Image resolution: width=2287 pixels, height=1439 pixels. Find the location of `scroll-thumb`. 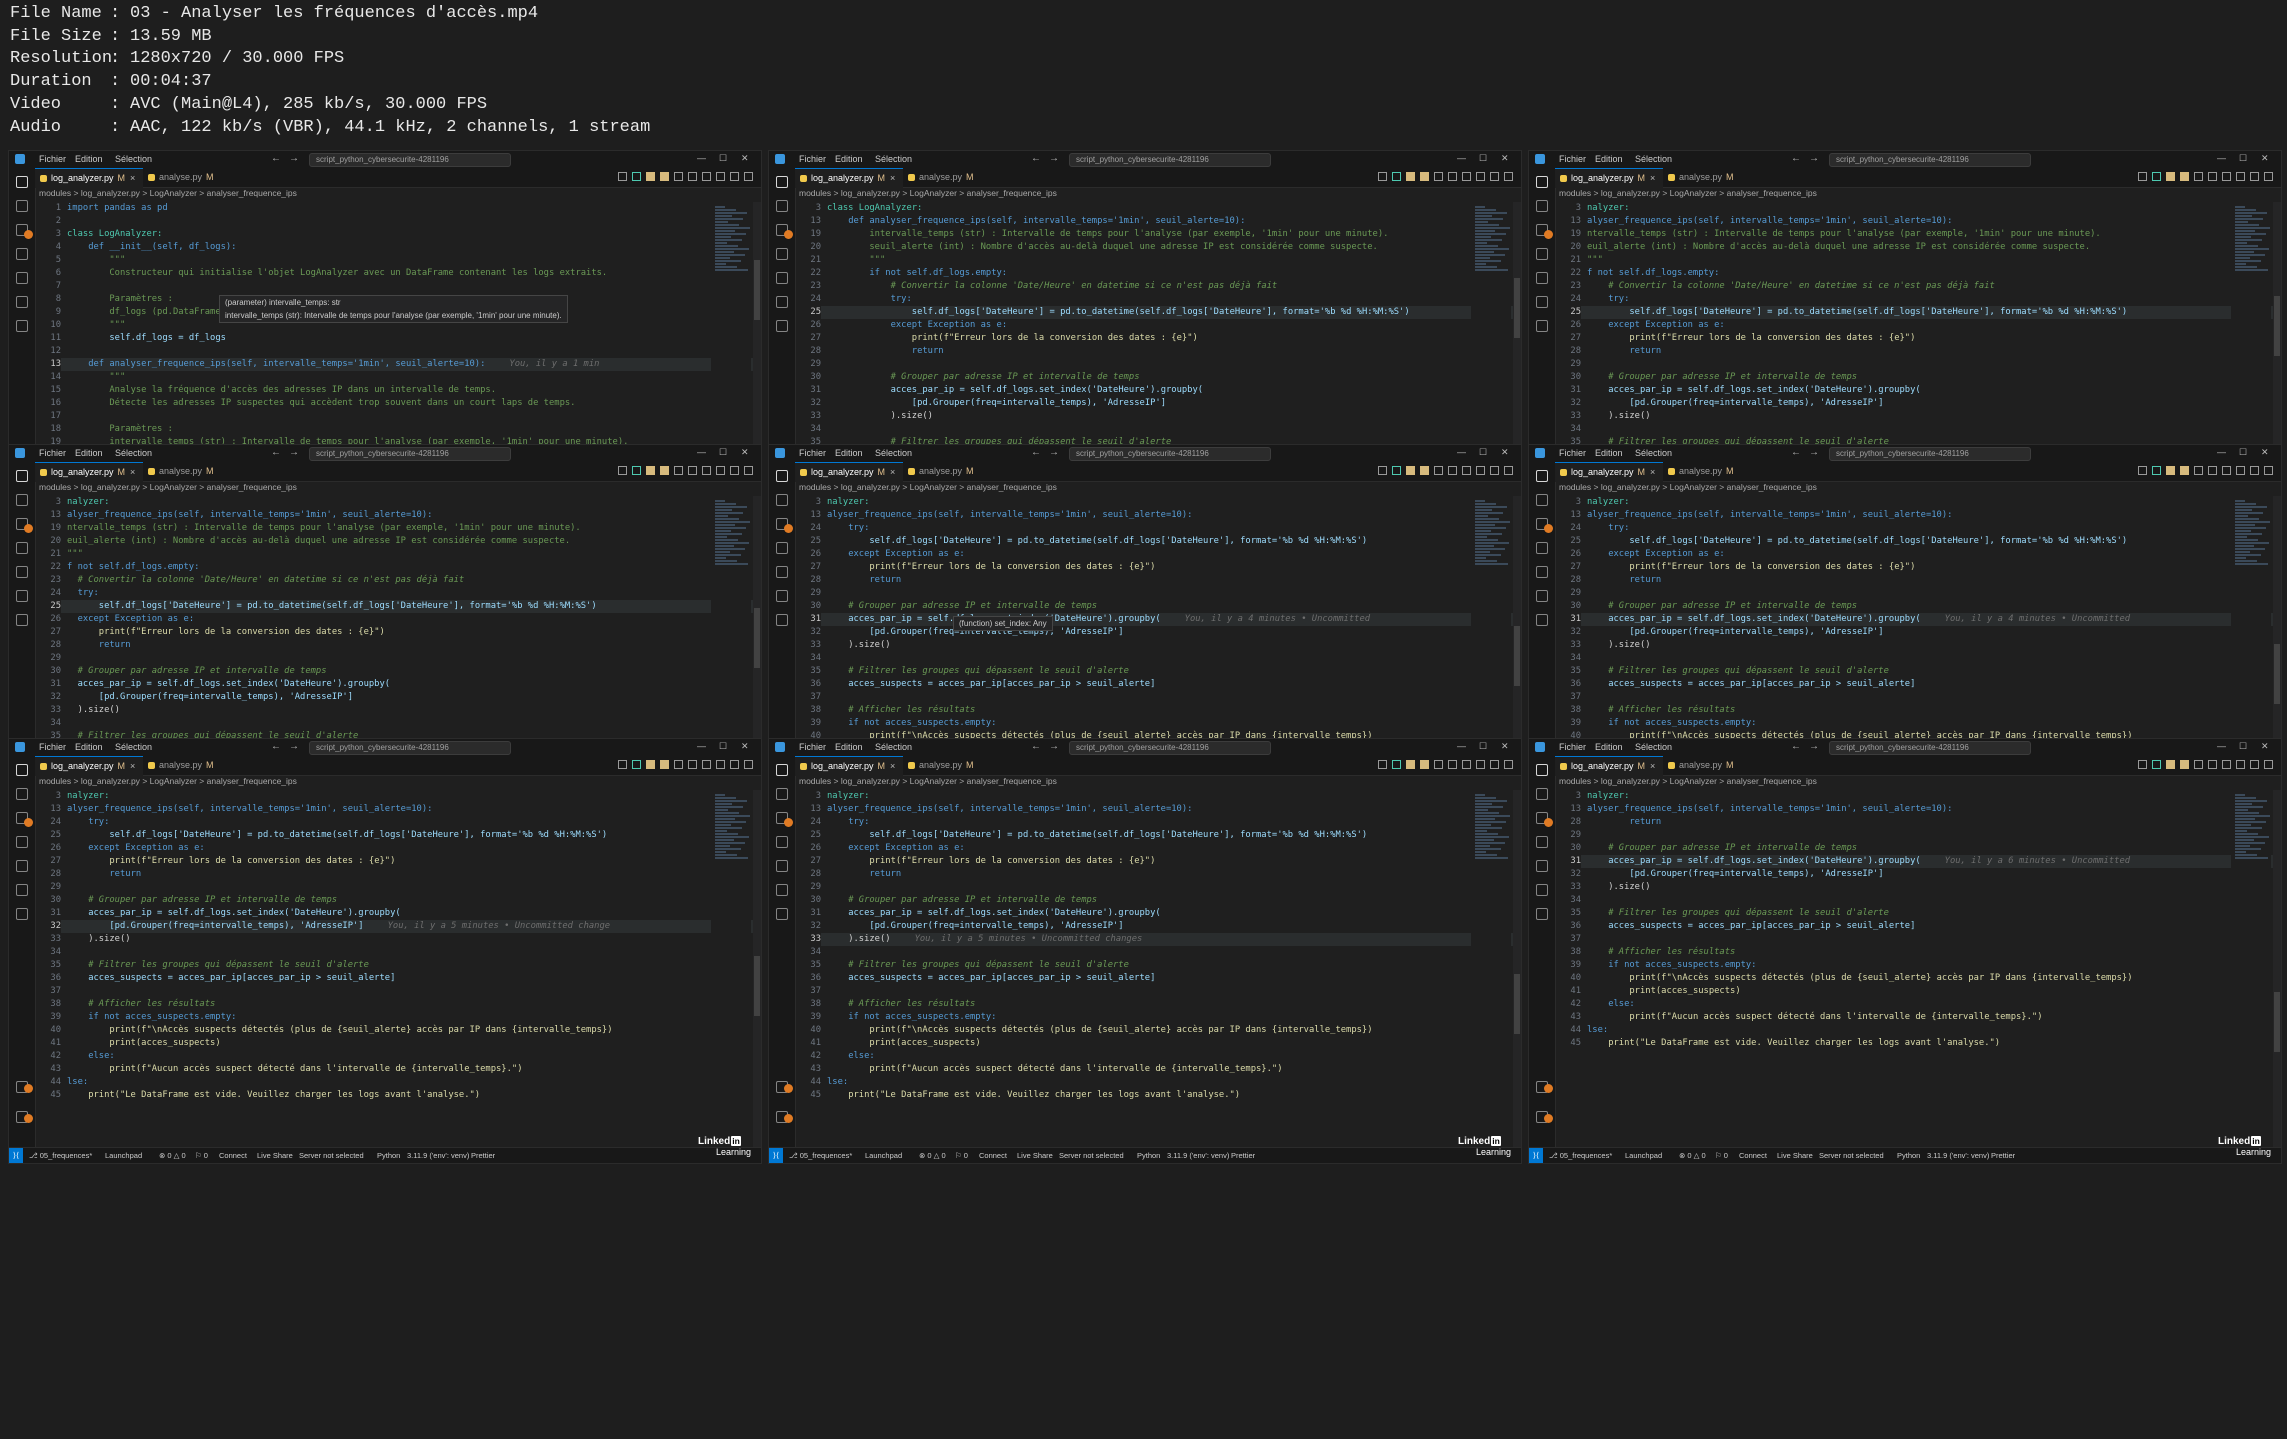

scroll-thumb is located at coordinates (1517, 1004).